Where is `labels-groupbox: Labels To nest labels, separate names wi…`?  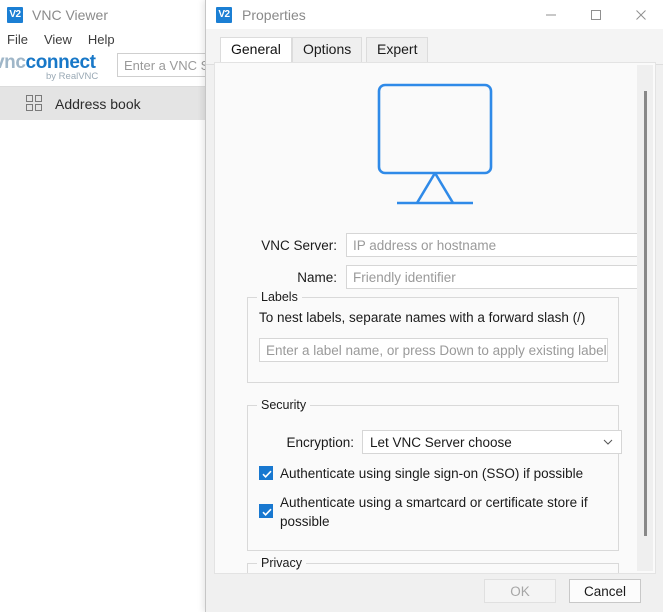 labels-groupbox: Labels To nest labels, separate names wi… is located at coordinates (433, 336).